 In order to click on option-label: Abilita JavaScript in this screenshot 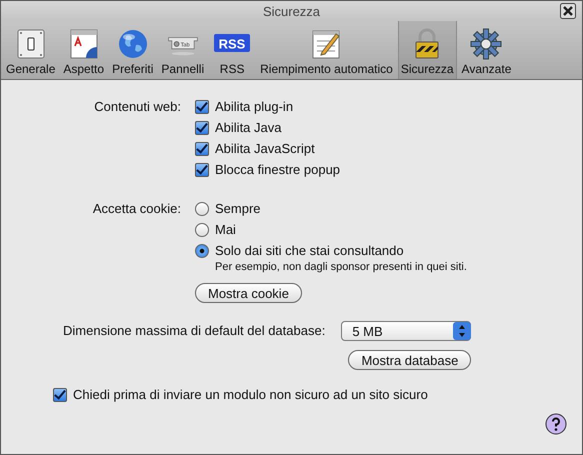, I will do `click(265, 148)`.